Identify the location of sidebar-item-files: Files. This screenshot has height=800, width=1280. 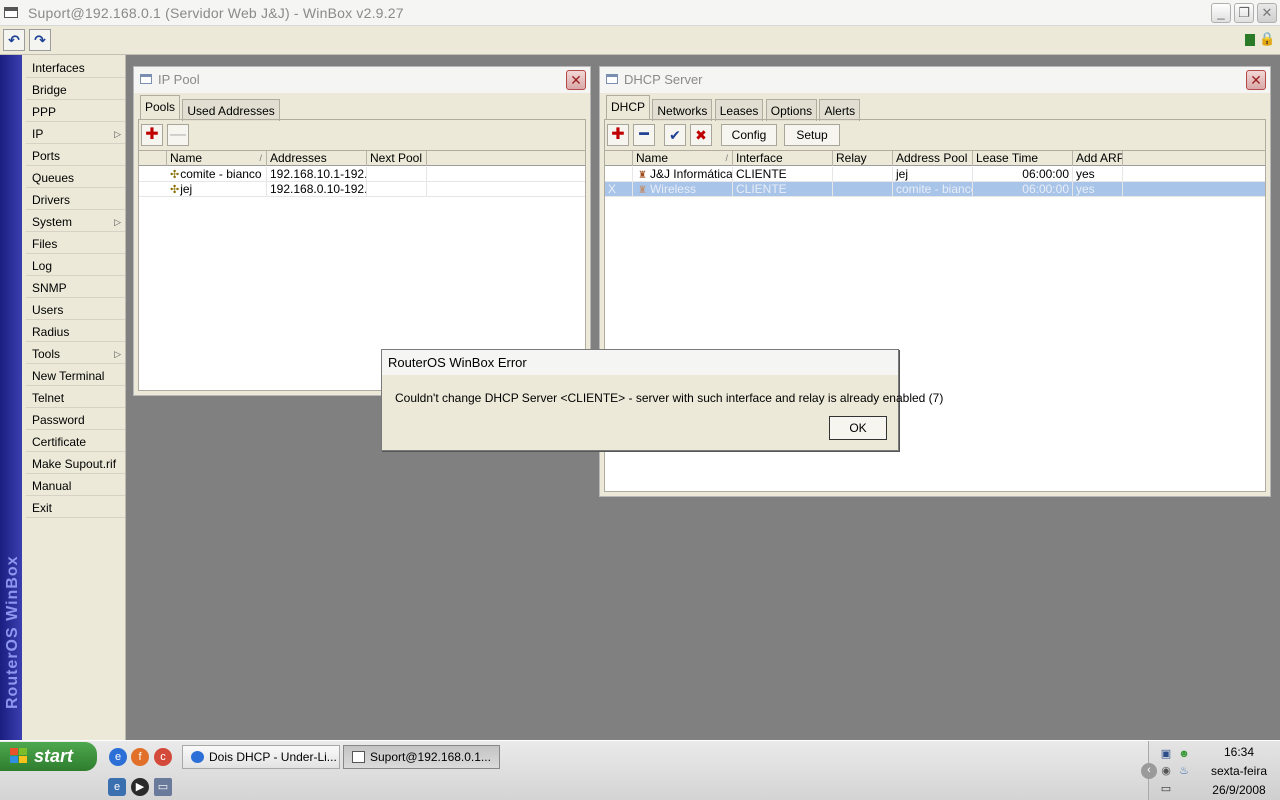
(75, 243).